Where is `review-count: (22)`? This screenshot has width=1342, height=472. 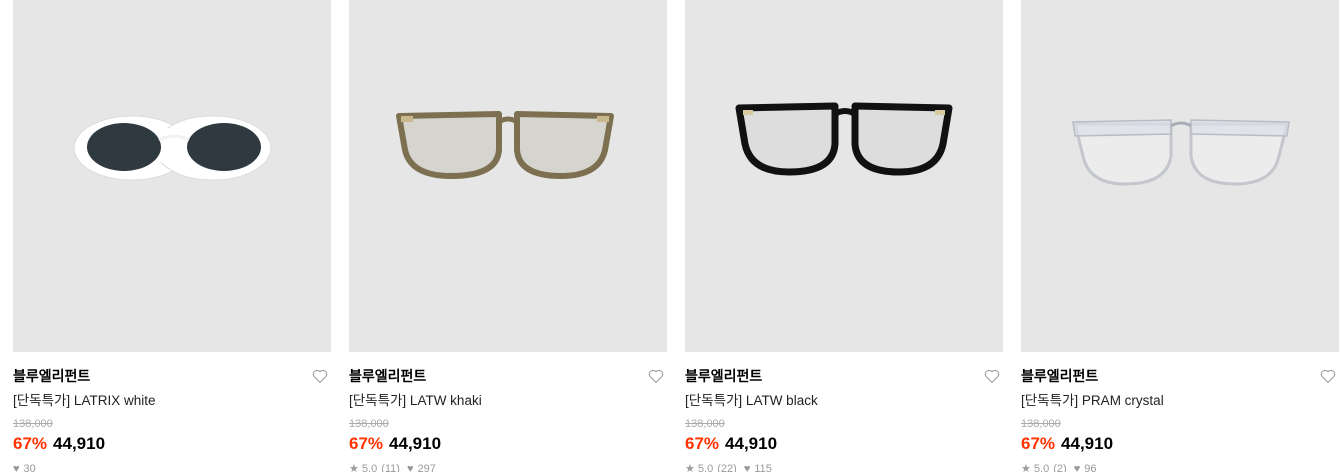
review-count: (22) is located at coordinates (727, 467).